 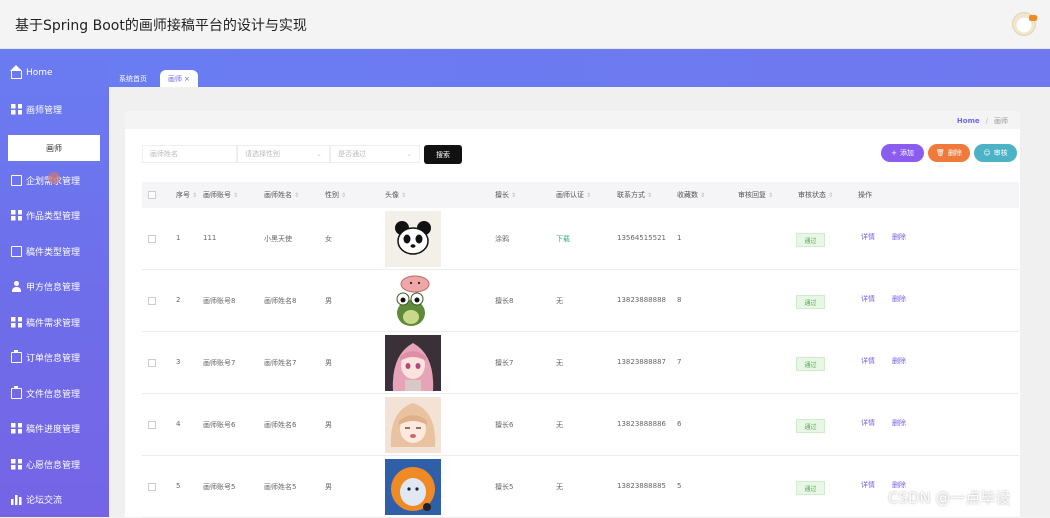 What do you see at coordinates (283, 154) in the screenshot?
I see `gender-select: 请选择性别 ⌄` at bounding box center [283, 154].